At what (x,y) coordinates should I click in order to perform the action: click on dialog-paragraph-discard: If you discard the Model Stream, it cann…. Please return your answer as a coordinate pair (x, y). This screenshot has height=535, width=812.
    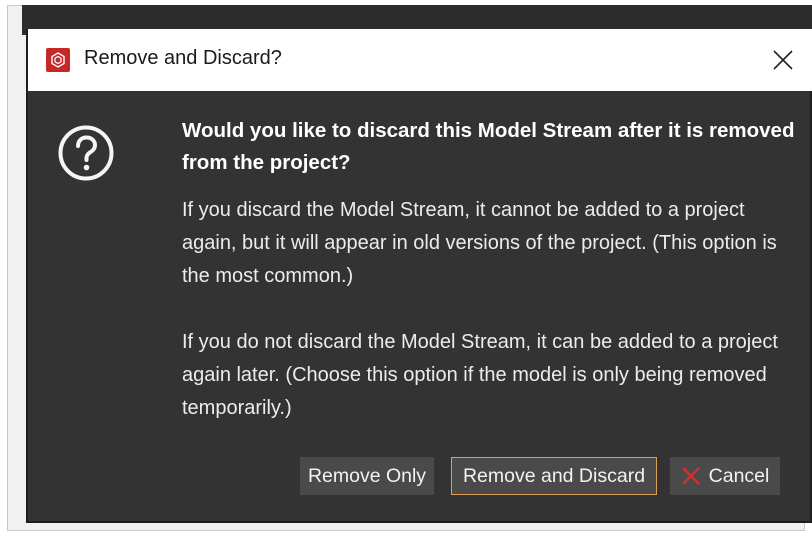
    Looking at the image, I should click on (479, 243).